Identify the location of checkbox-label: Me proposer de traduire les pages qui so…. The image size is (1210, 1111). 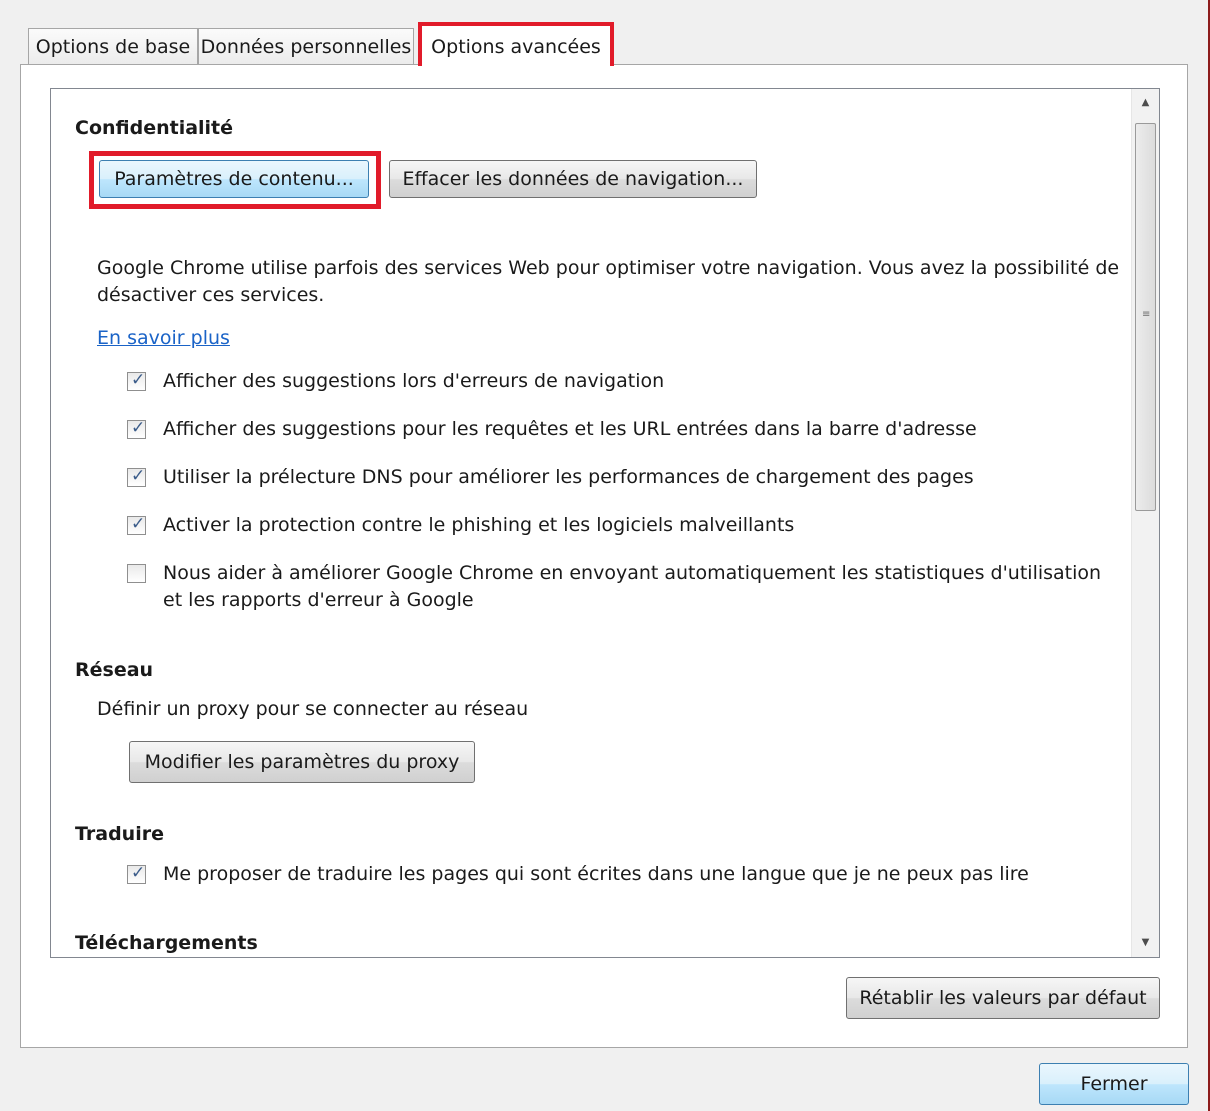
(596, 874).